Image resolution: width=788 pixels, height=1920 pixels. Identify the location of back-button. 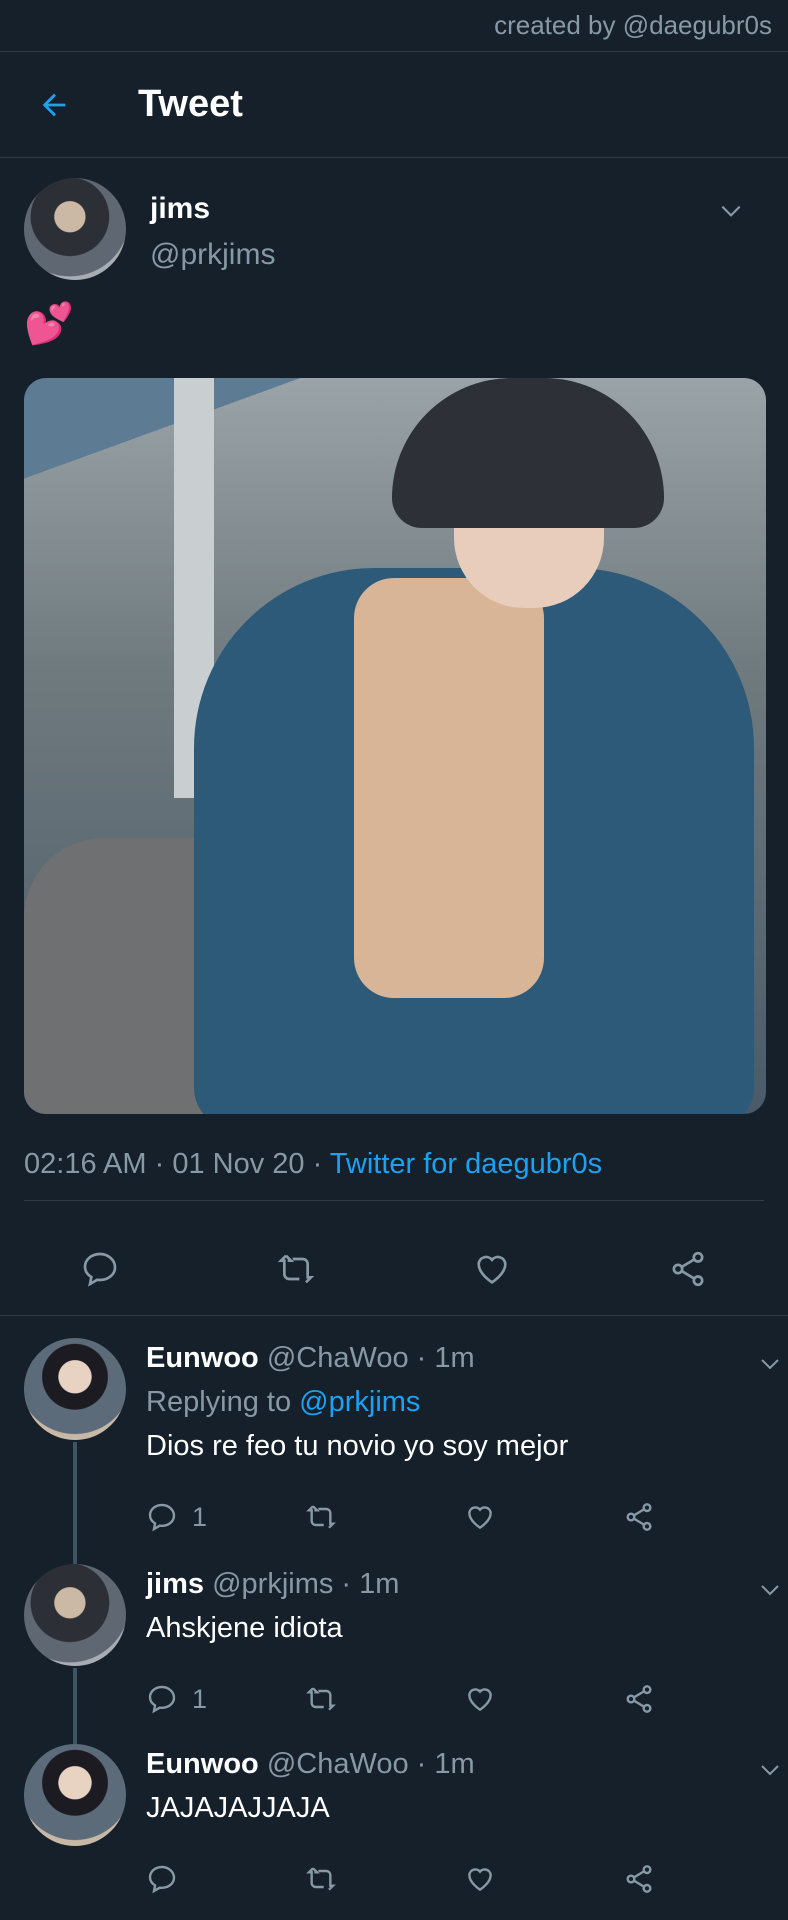
(54, 105).